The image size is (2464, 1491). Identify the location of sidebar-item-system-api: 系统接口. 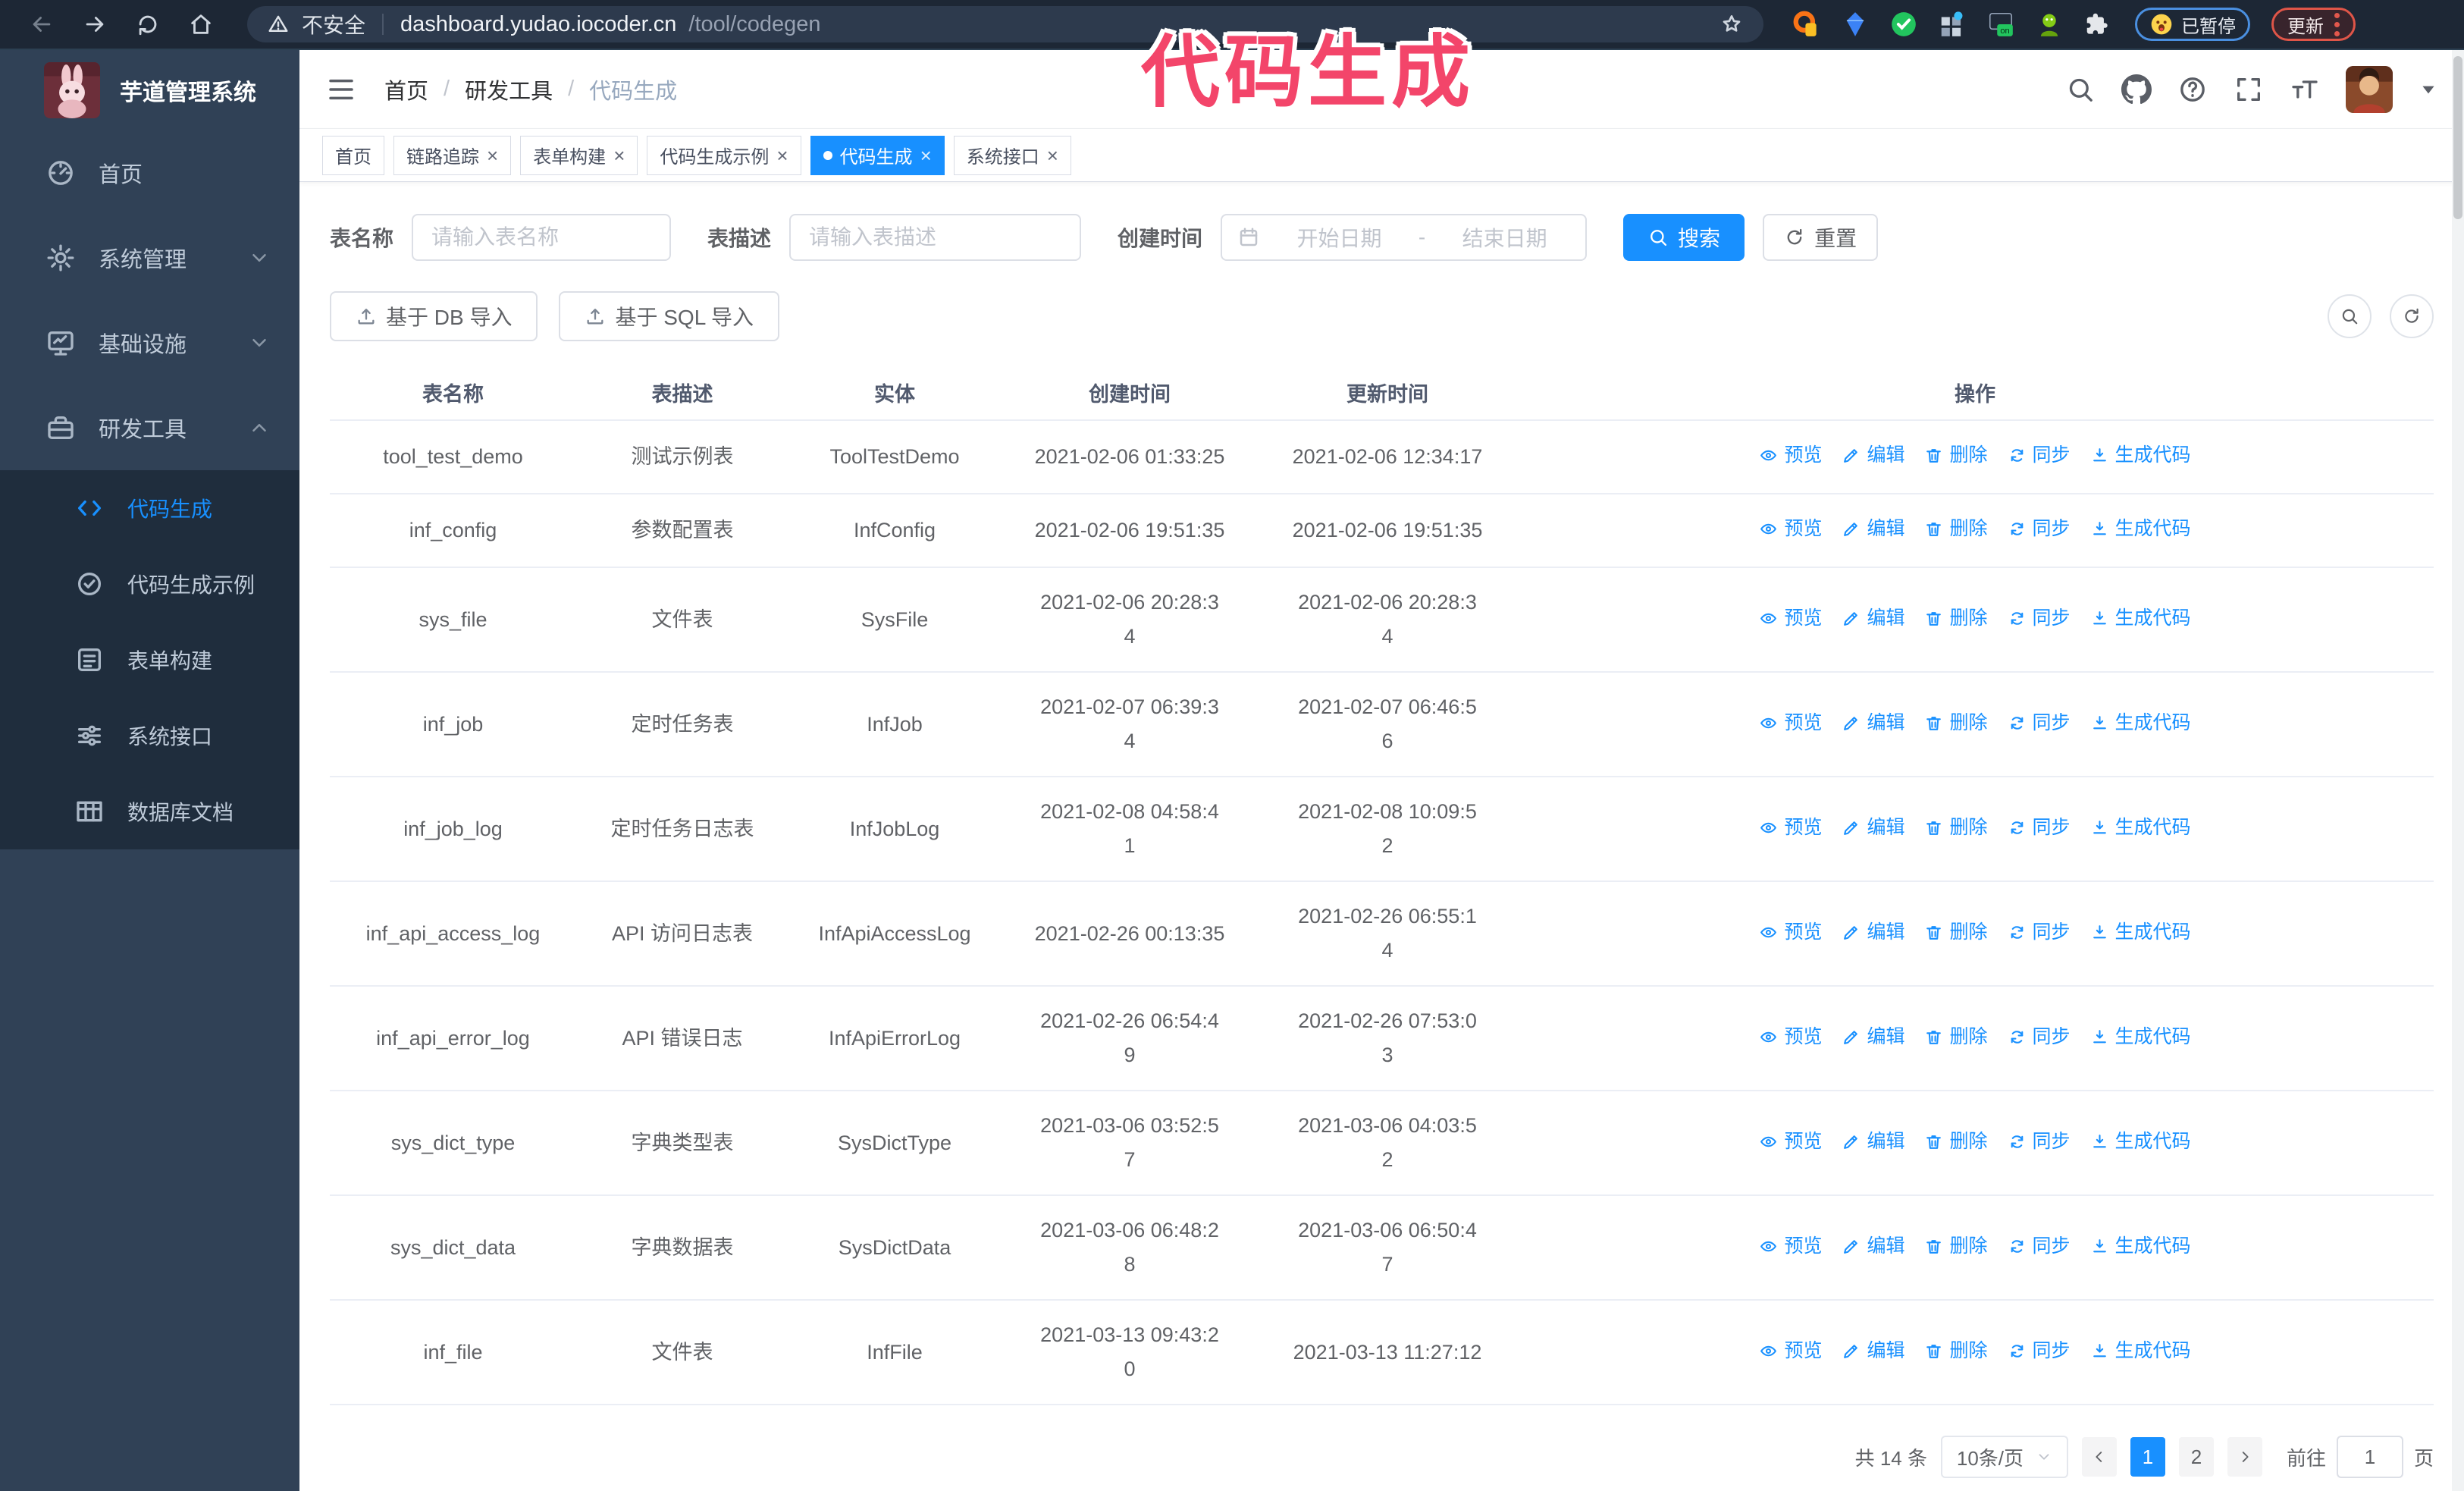
(150, 736).